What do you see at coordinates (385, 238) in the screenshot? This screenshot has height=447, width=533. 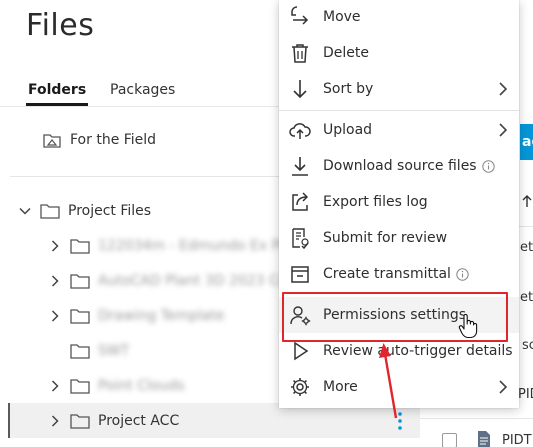 I see `menu-item-label: Submit for review` at bounding box center [385, 238].